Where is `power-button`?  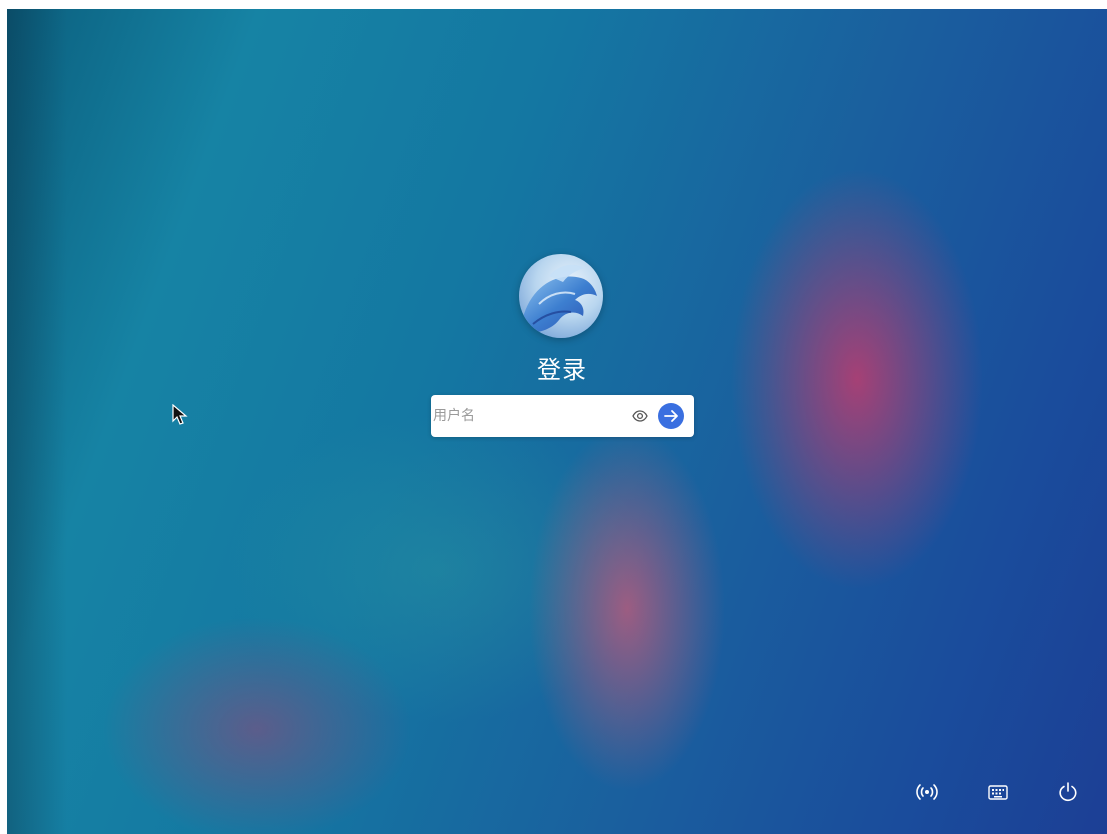
power-button is located at coordinates (1068, 792).